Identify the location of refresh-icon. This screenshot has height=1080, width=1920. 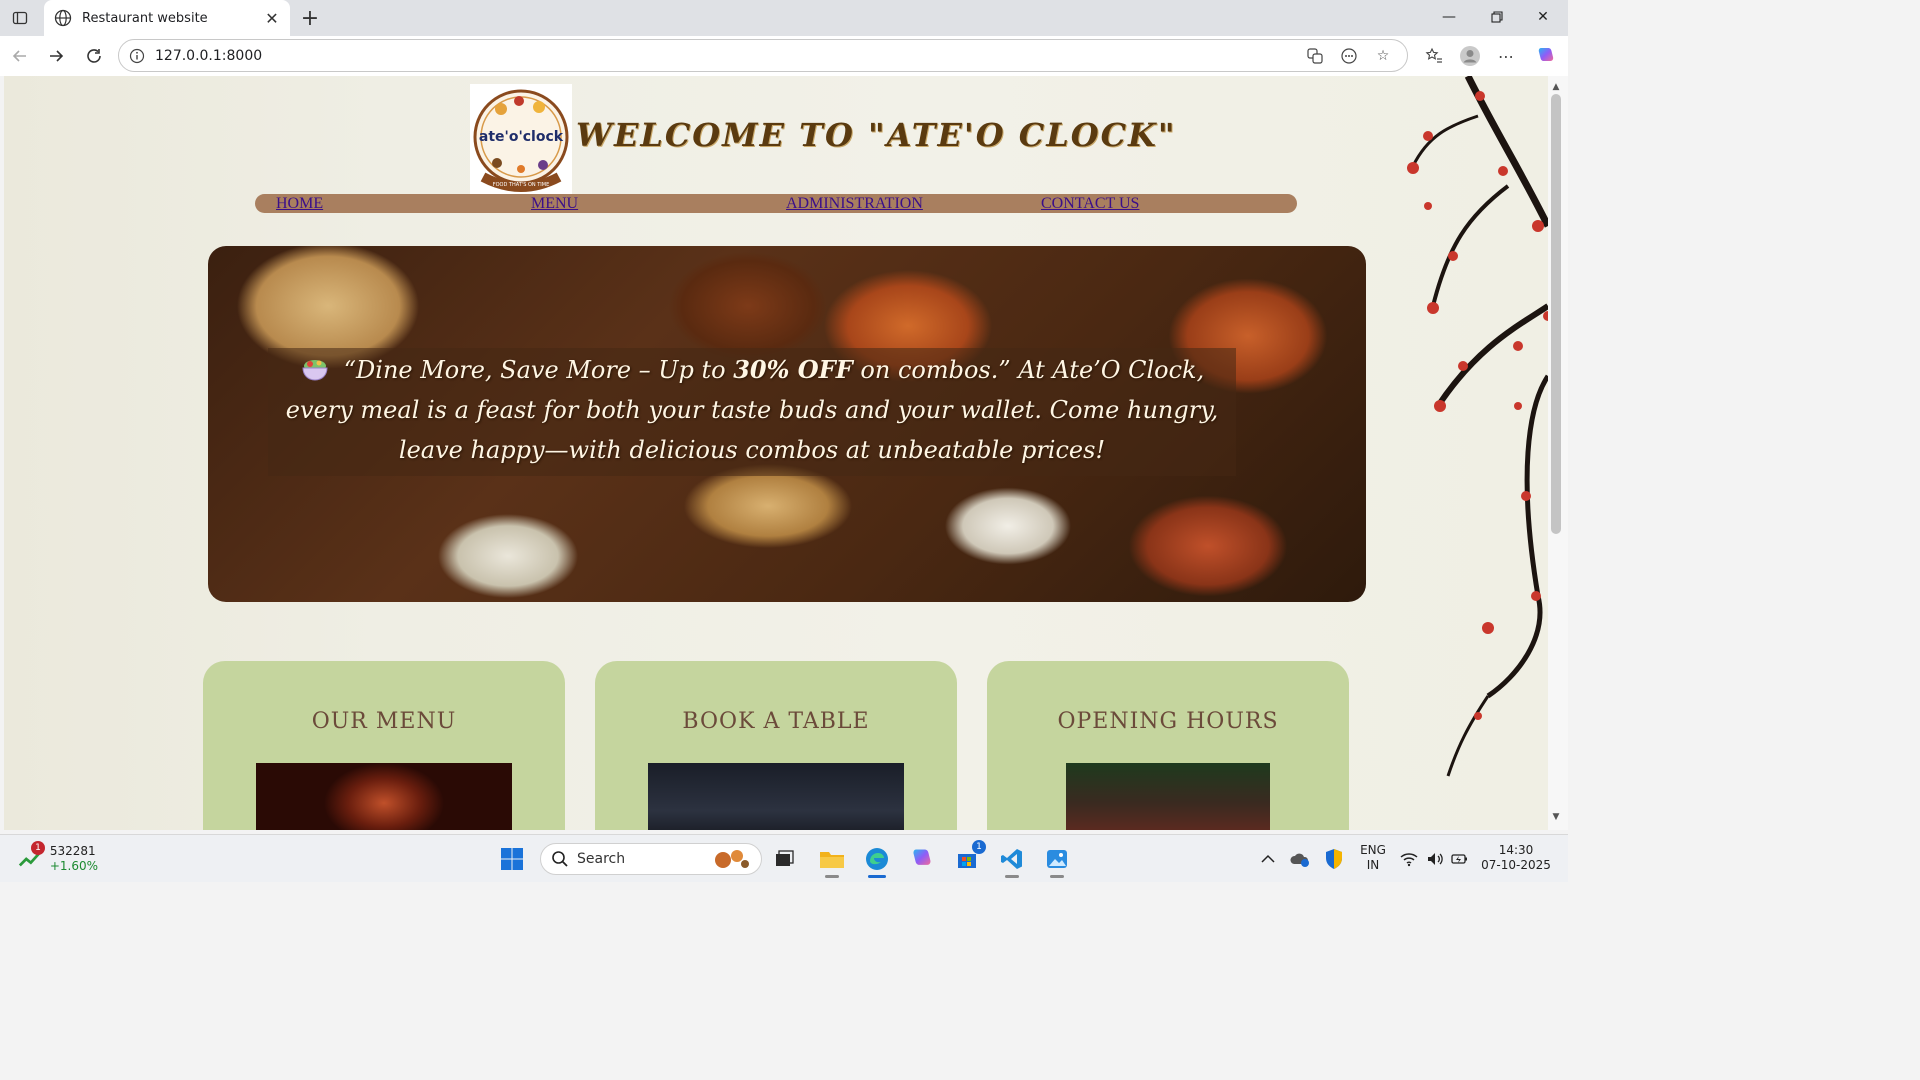
(94, 56).